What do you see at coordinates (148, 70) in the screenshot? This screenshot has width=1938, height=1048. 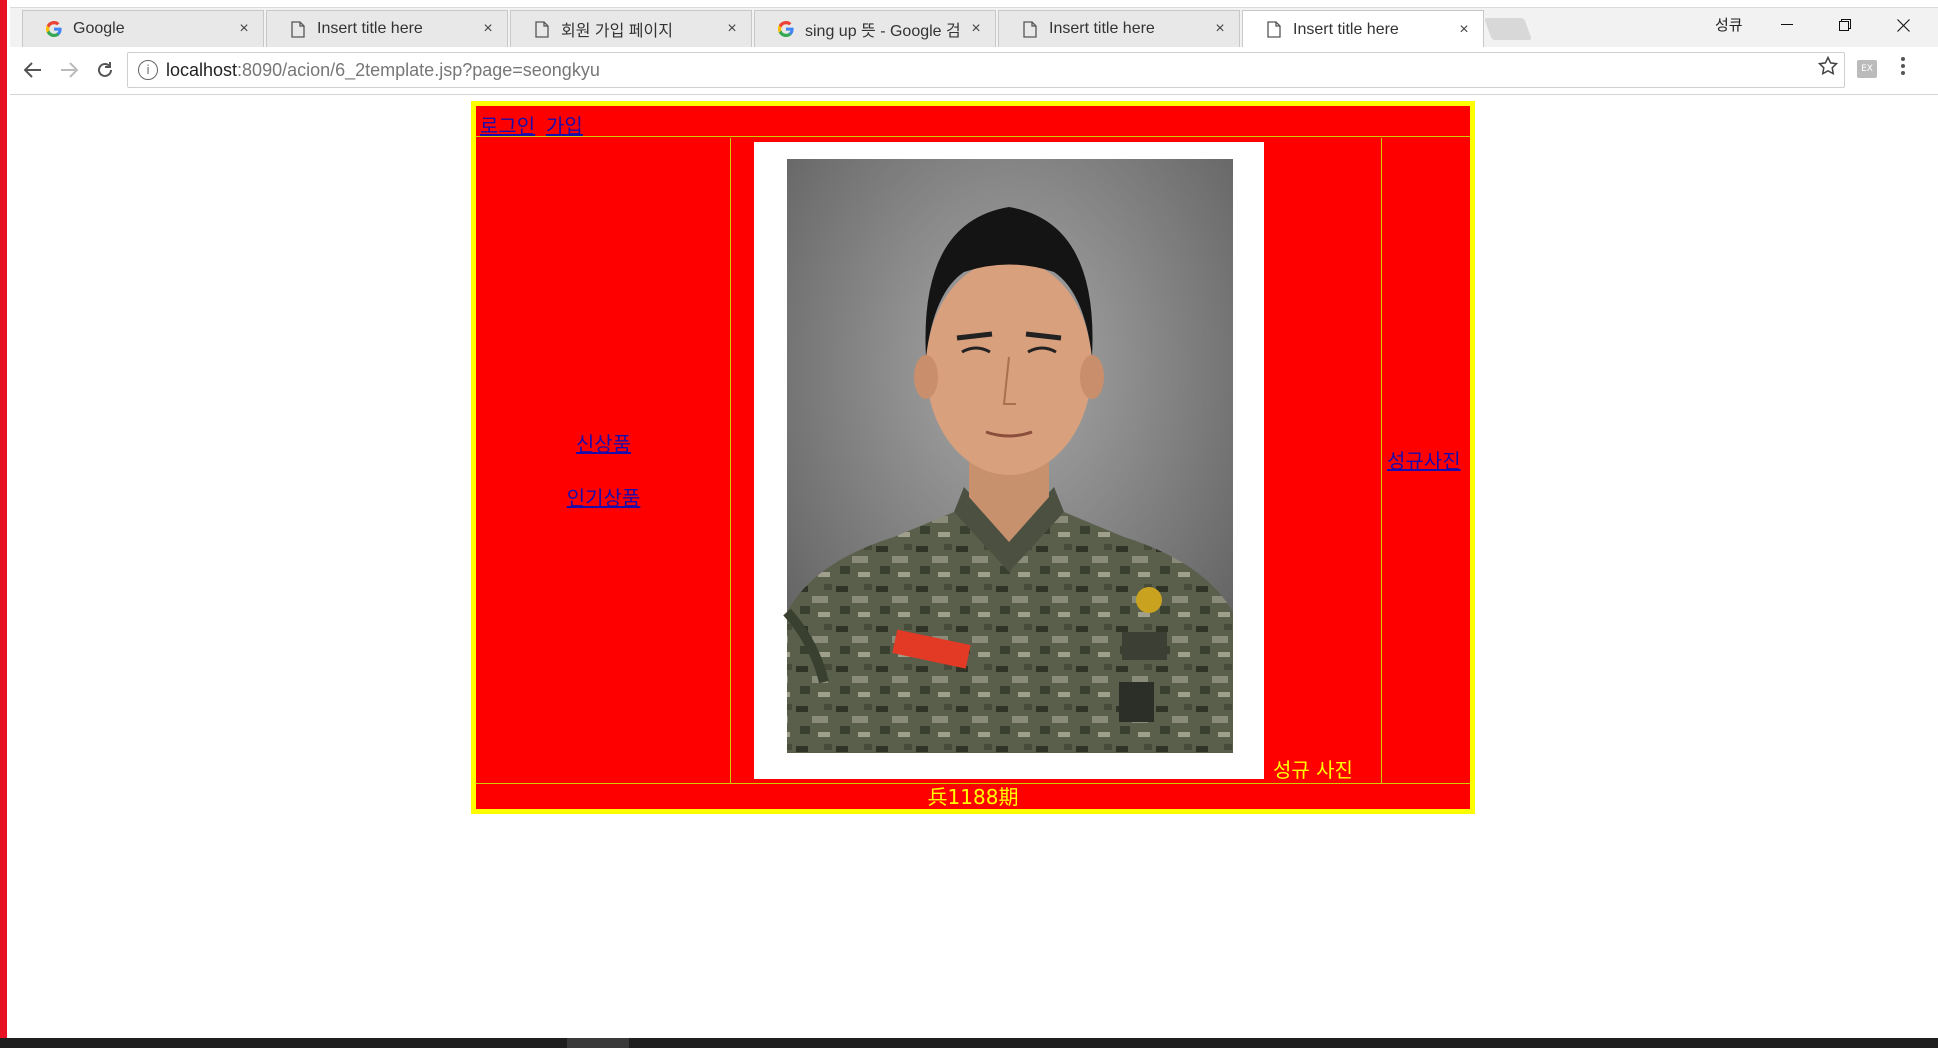 I see `info-icon: i` at bounding box center [148, 70].